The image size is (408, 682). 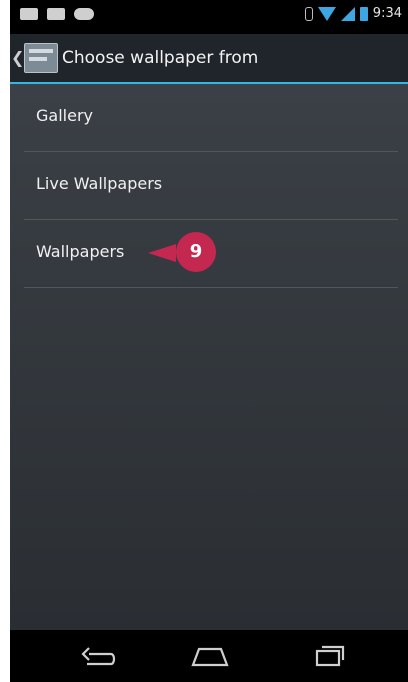 What do you see at coordinates (347, 13) in the screenshot?
I see `signal-icon` at bounding box center [347, 13].